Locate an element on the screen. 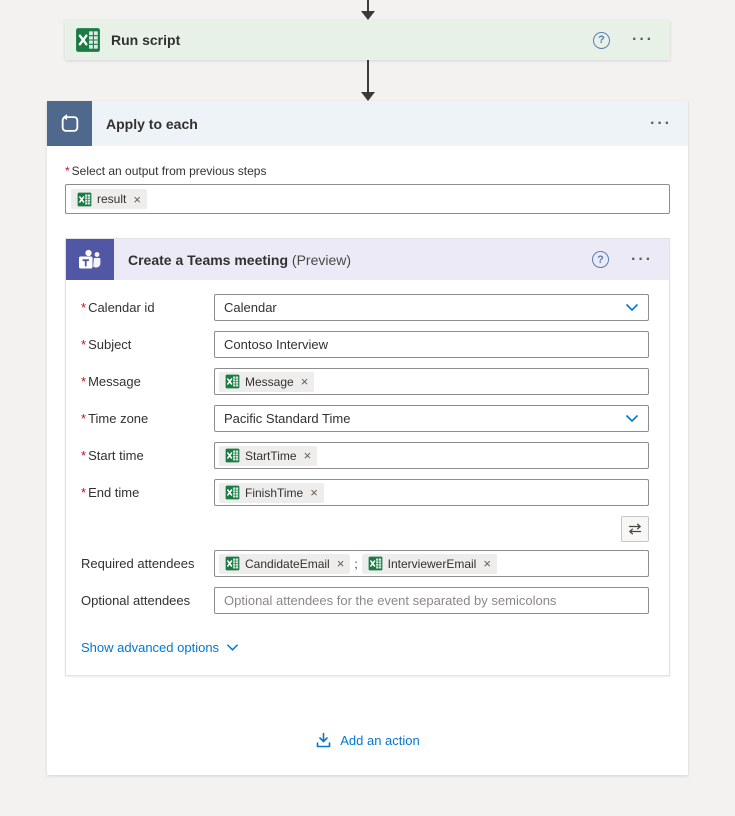 The width and height of the screenshot is (735, 816). show-advanced-options-link: Show advanced options is located at coordinates (160, 647).